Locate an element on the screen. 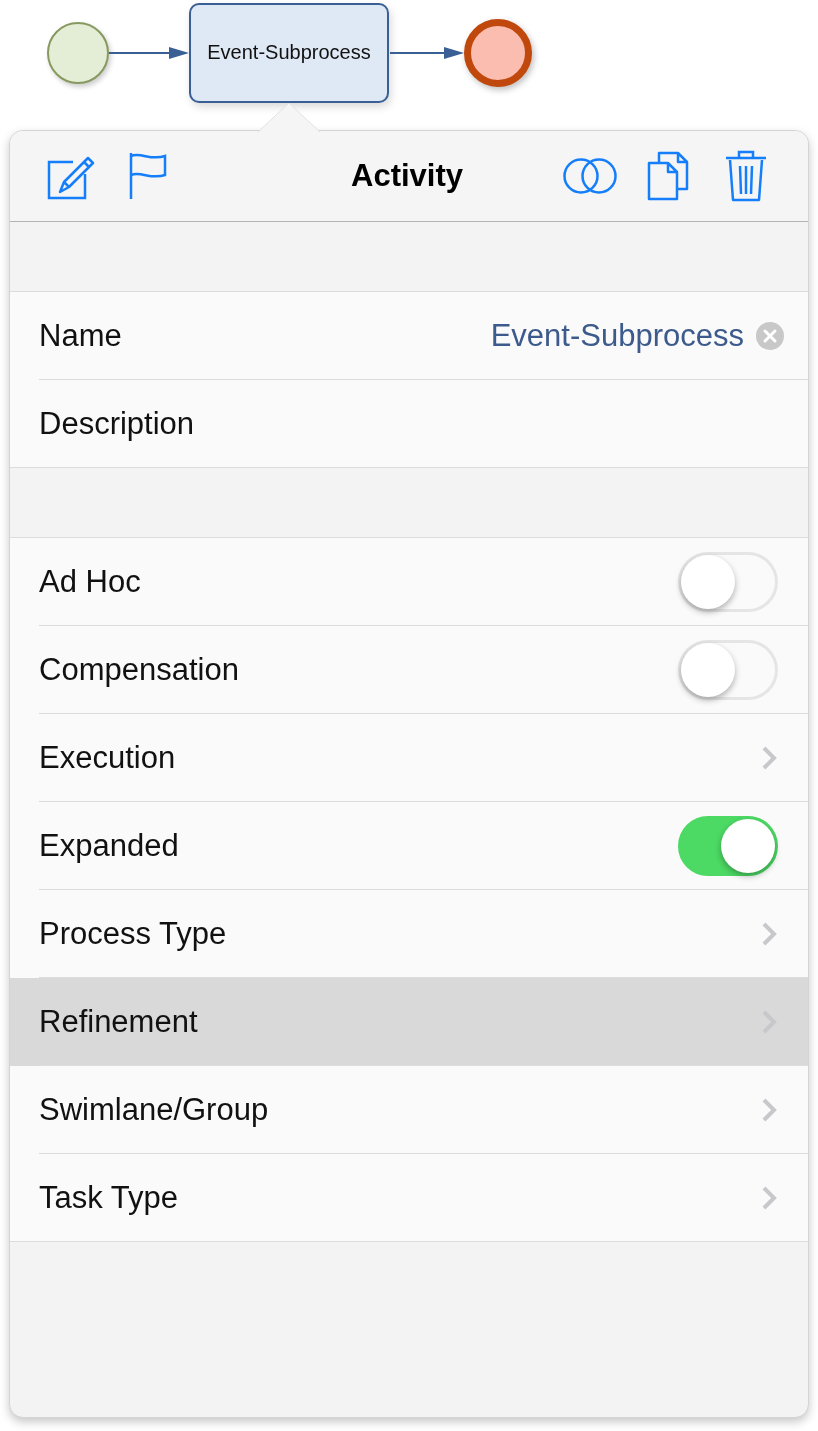 This screenshot has height=1431, width=818. list-row: Ad Hoc is located at coordinates (409, 582).